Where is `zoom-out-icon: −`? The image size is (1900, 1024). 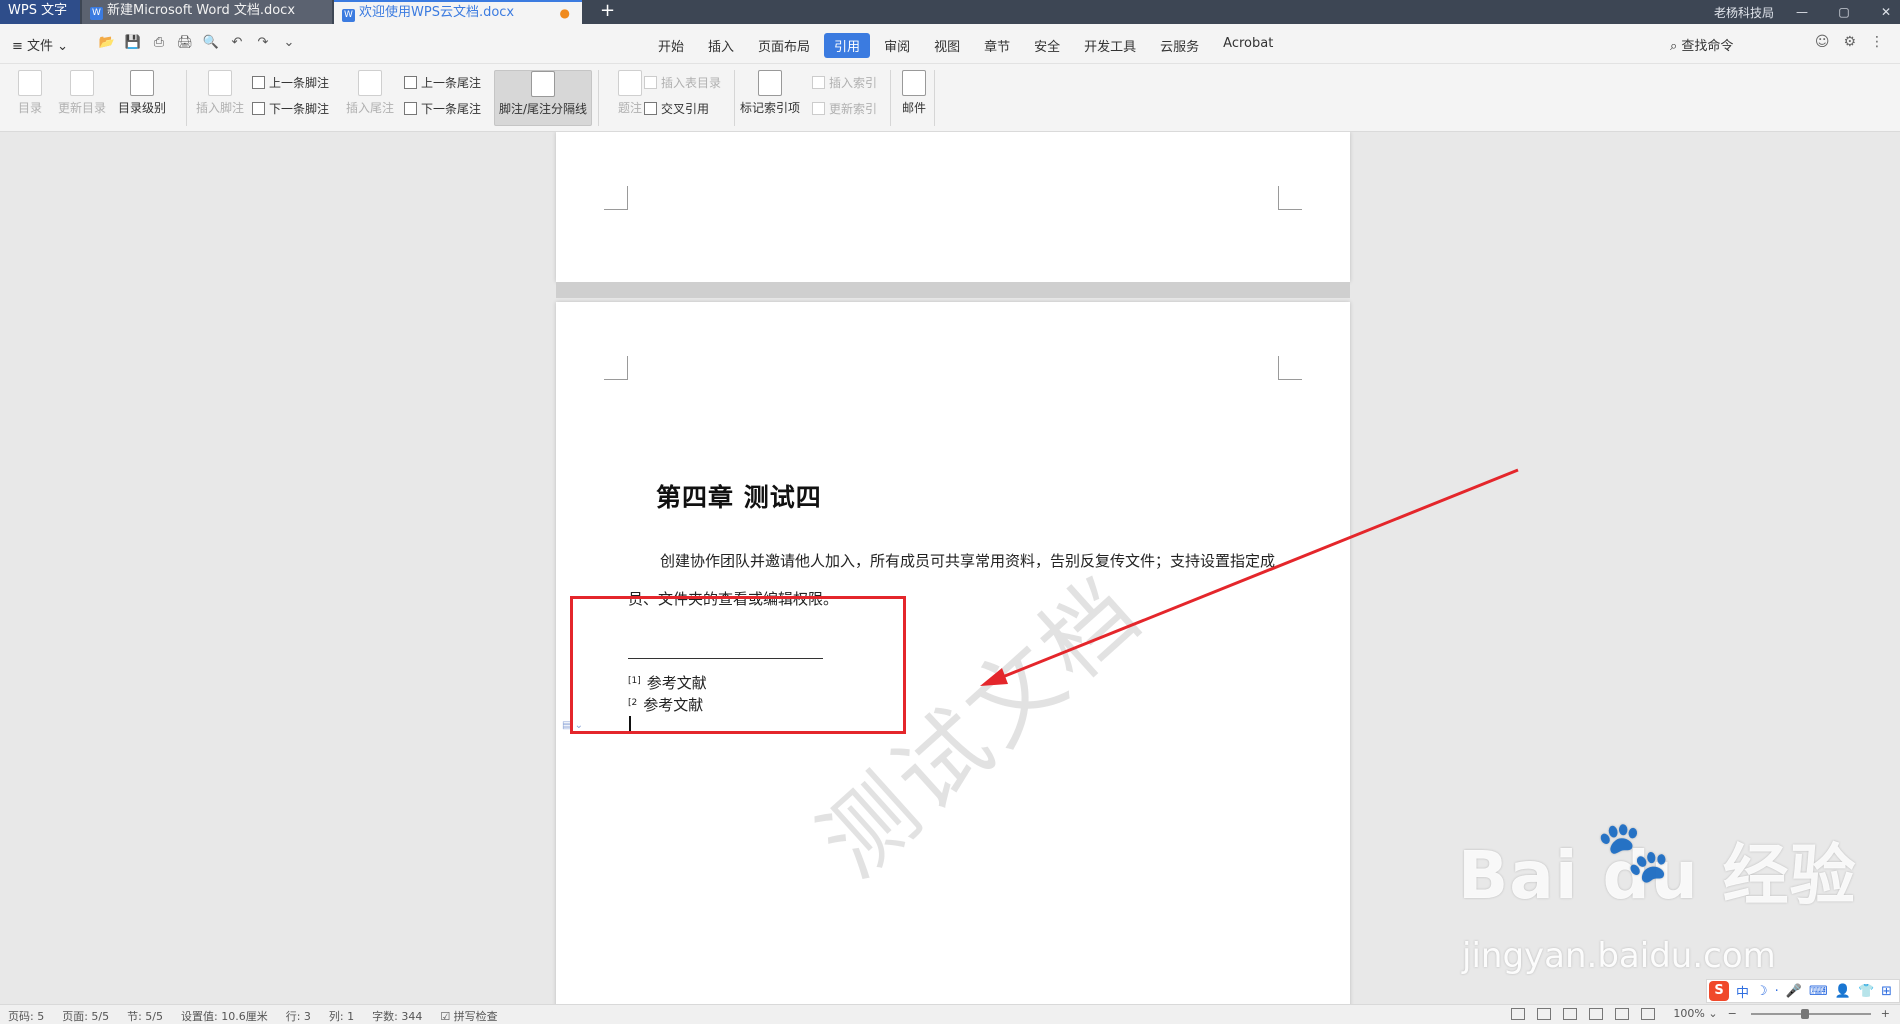 zoom-out-icon: − is located at coordinates (1732, 1013).